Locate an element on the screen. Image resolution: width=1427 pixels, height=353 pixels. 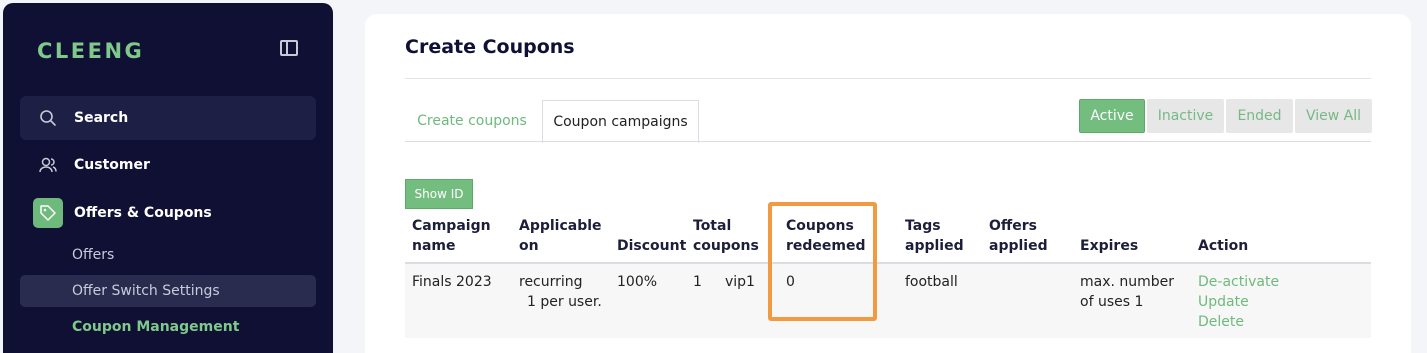
tab-create-coupons: Create coupons is located at coordinates (472, 121).